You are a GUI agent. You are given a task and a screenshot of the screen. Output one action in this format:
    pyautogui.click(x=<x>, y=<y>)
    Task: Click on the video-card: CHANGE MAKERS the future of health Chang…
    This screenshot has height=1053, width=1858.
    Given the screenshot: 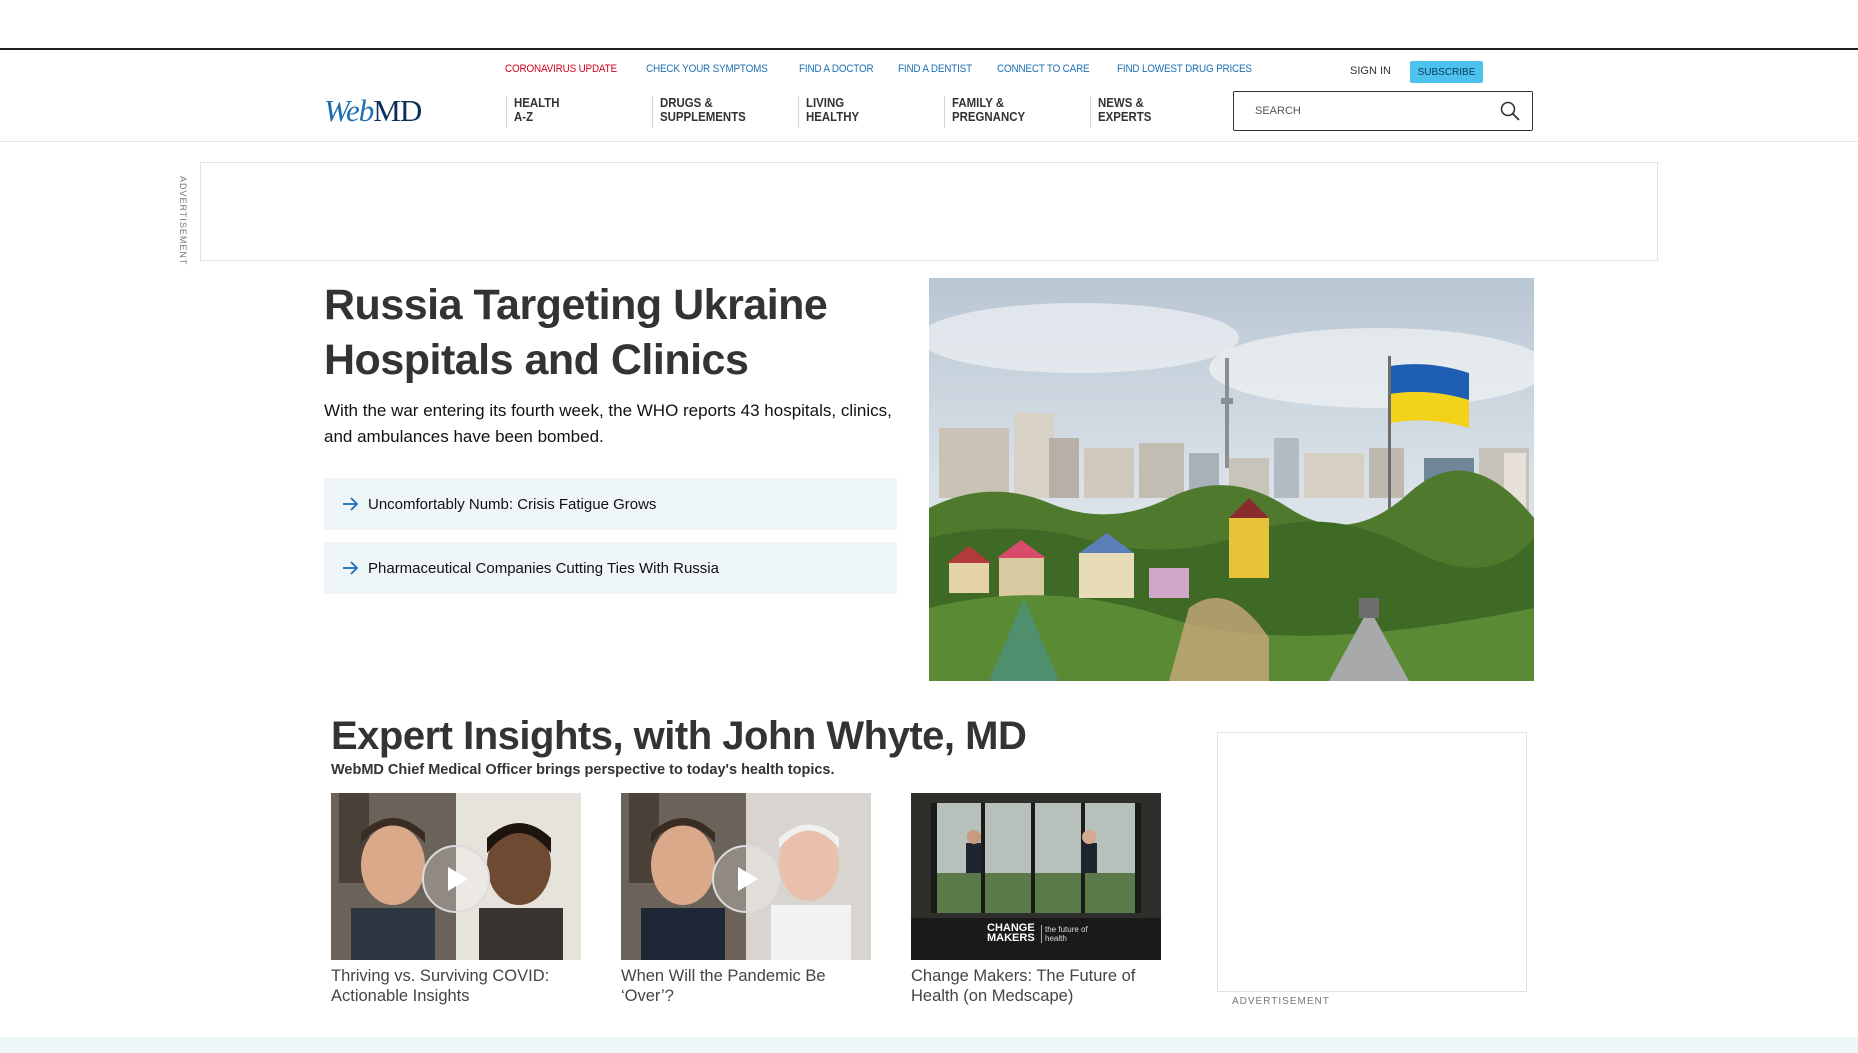 What is the action you would take?
    pyautogui.click(x=1036, y=899)
    